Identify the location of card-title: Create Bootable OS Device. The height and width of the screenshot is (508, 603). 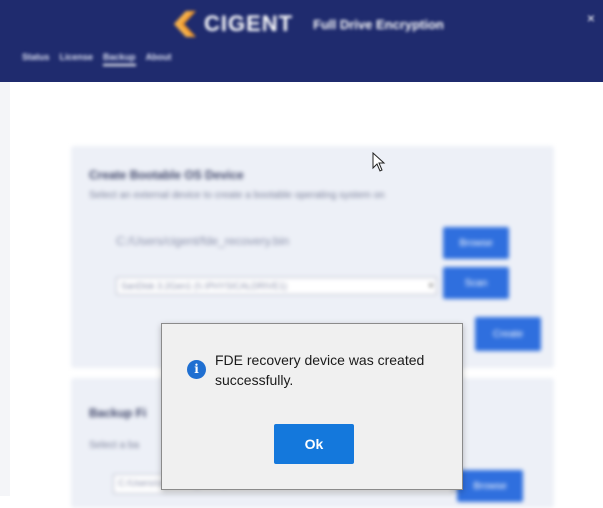
(166, 175).